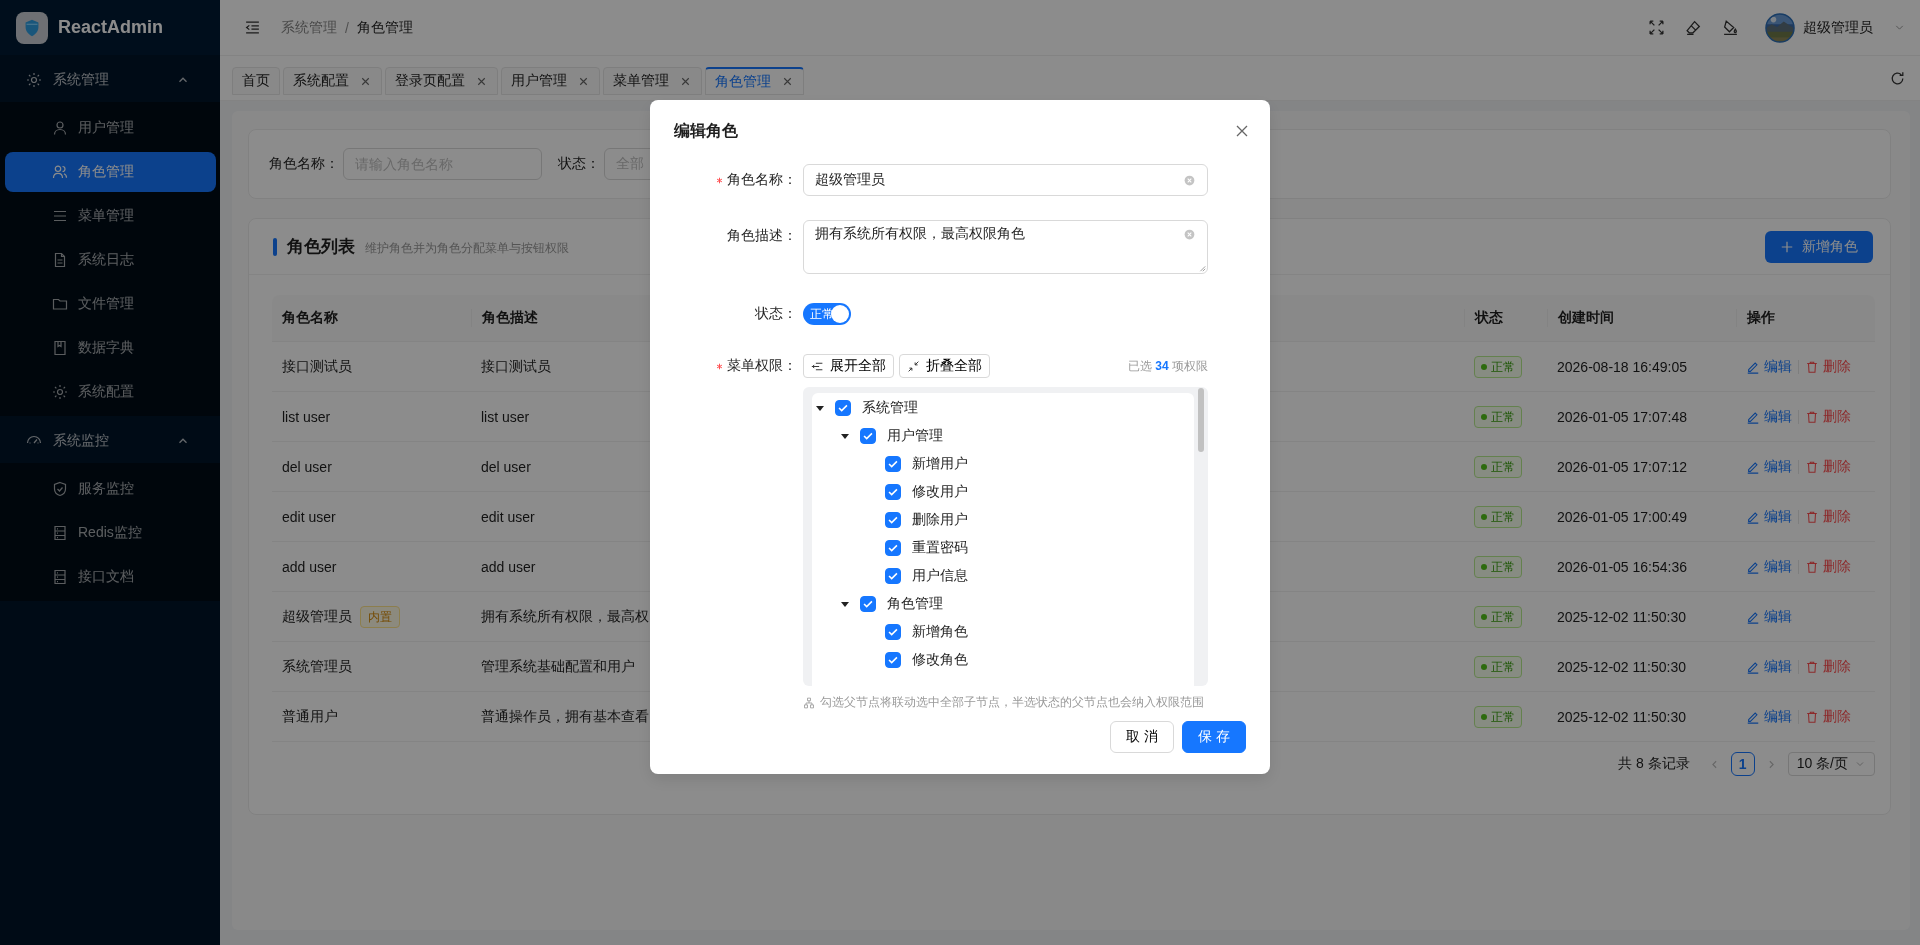  What do you see at coordinates (317, 666) in the screenshot?
I see `role-name: 系统管理员` at bounding box center [317, 666].